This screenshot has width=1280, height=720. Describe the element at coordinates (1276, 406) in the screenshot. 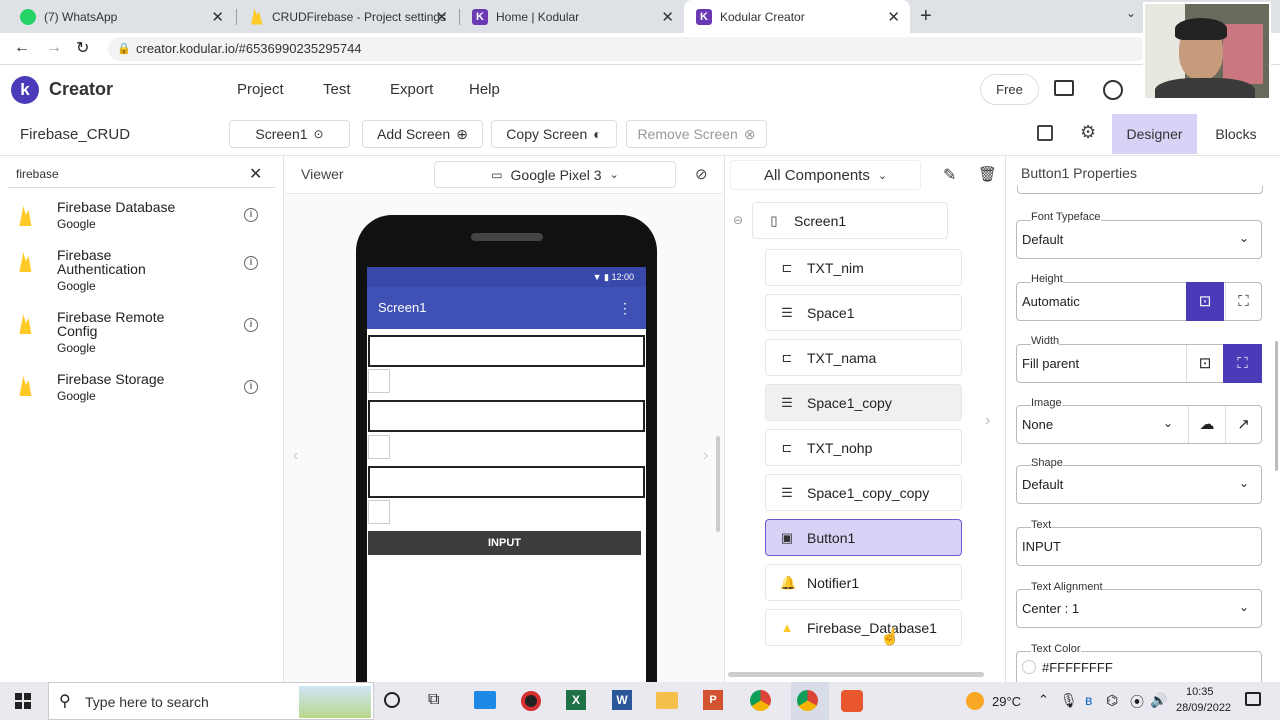

I see `properties-scrollbar` at that location.